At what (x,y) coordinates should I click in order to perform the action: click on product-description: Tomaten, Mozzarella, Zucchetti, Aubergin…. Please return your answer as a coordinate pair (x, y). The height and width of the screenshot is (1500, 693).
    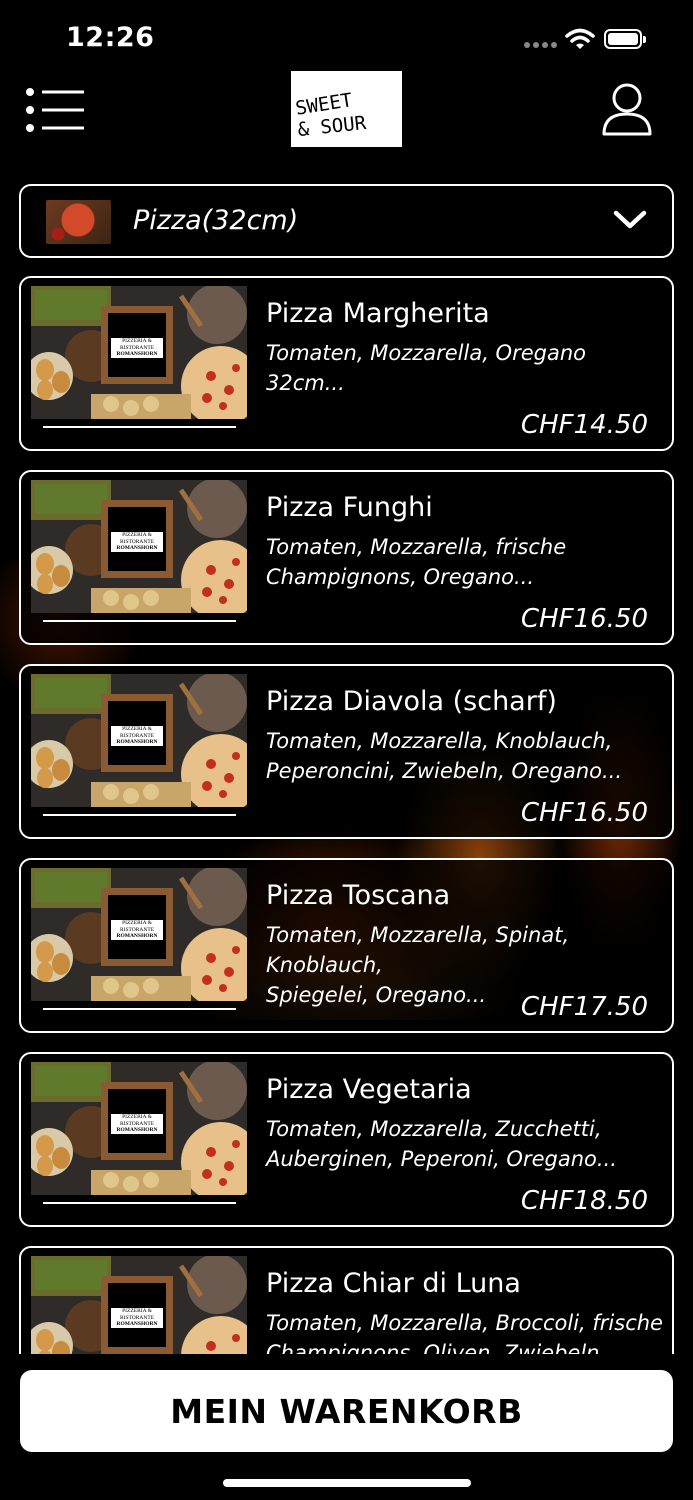
    Looking at the image, I should click on (466, 1144).